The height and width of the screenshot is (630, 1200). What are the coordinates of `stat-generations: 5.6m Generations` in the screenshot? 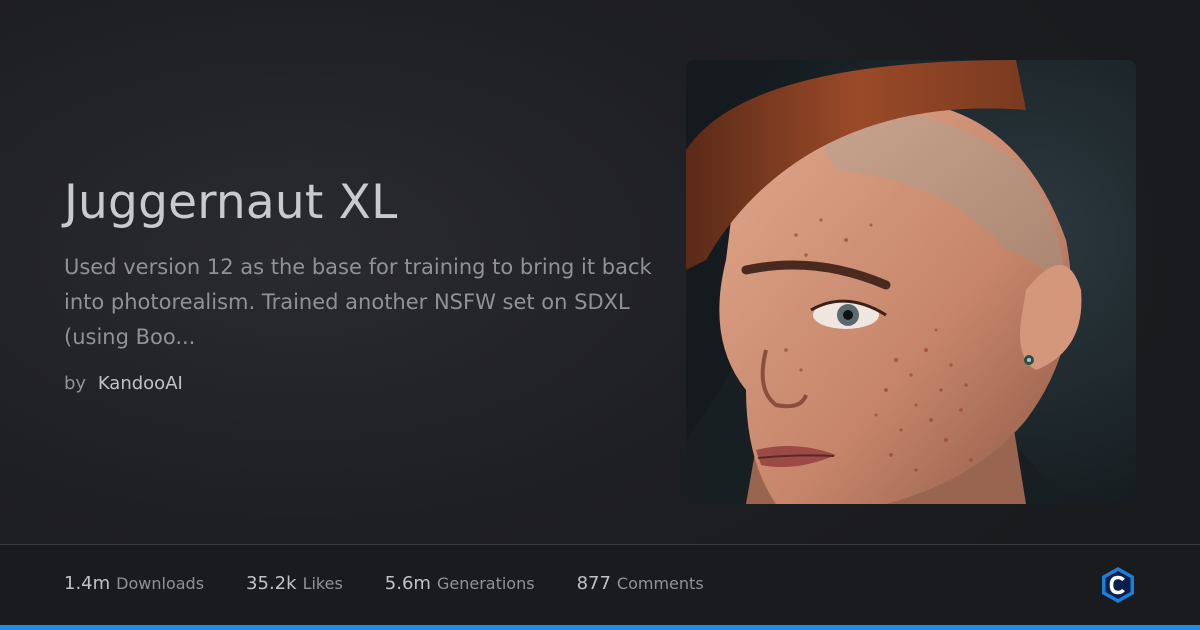 It's located at (460, 583).